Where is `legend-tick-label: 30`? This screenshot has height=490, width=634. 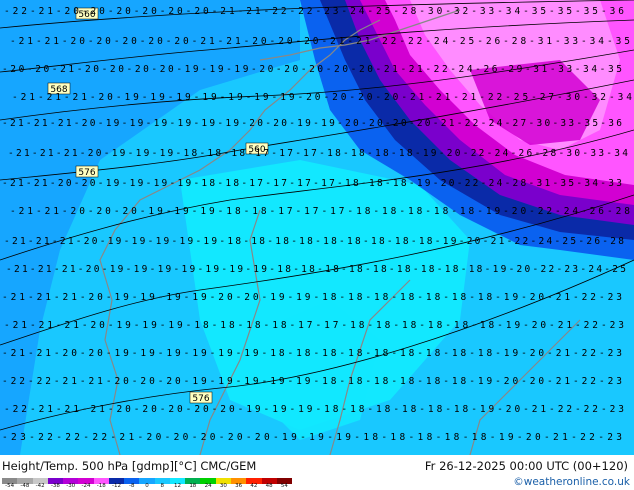
legend-tick-label: 30 is located at coordinates (223, 486).